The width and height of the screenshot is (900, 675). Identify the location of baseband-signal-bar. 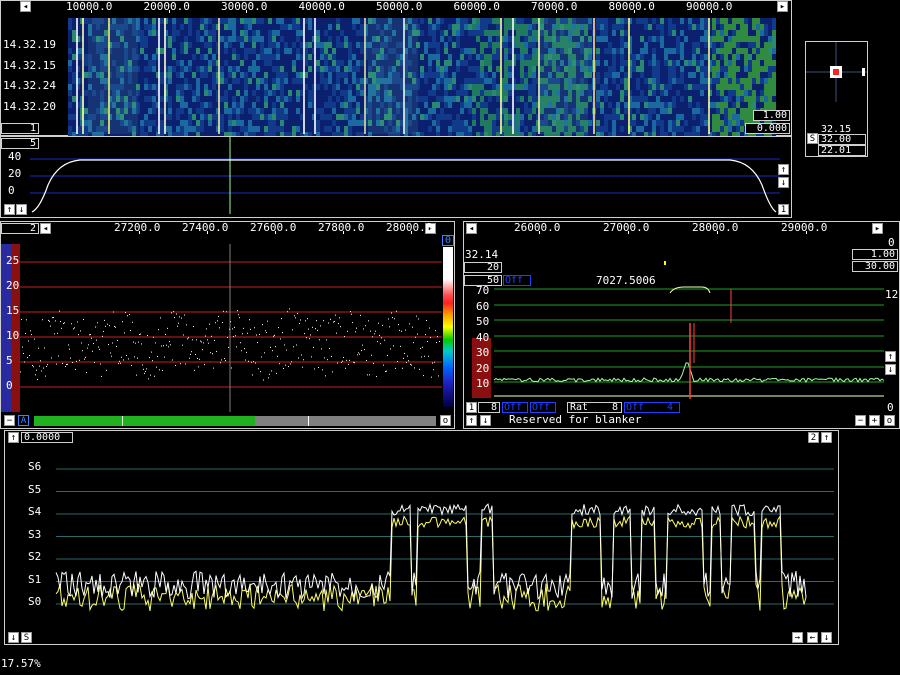
(235, 421).